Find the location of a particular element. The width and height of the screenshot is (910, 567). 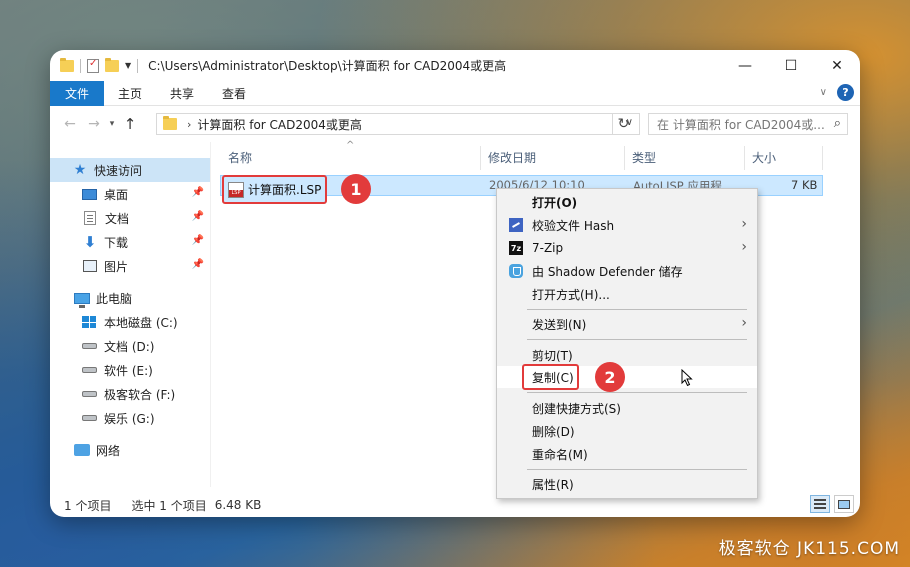

sidebar-item-drive-f: 极客软合 (F:) is located at coordinates (130, 394).